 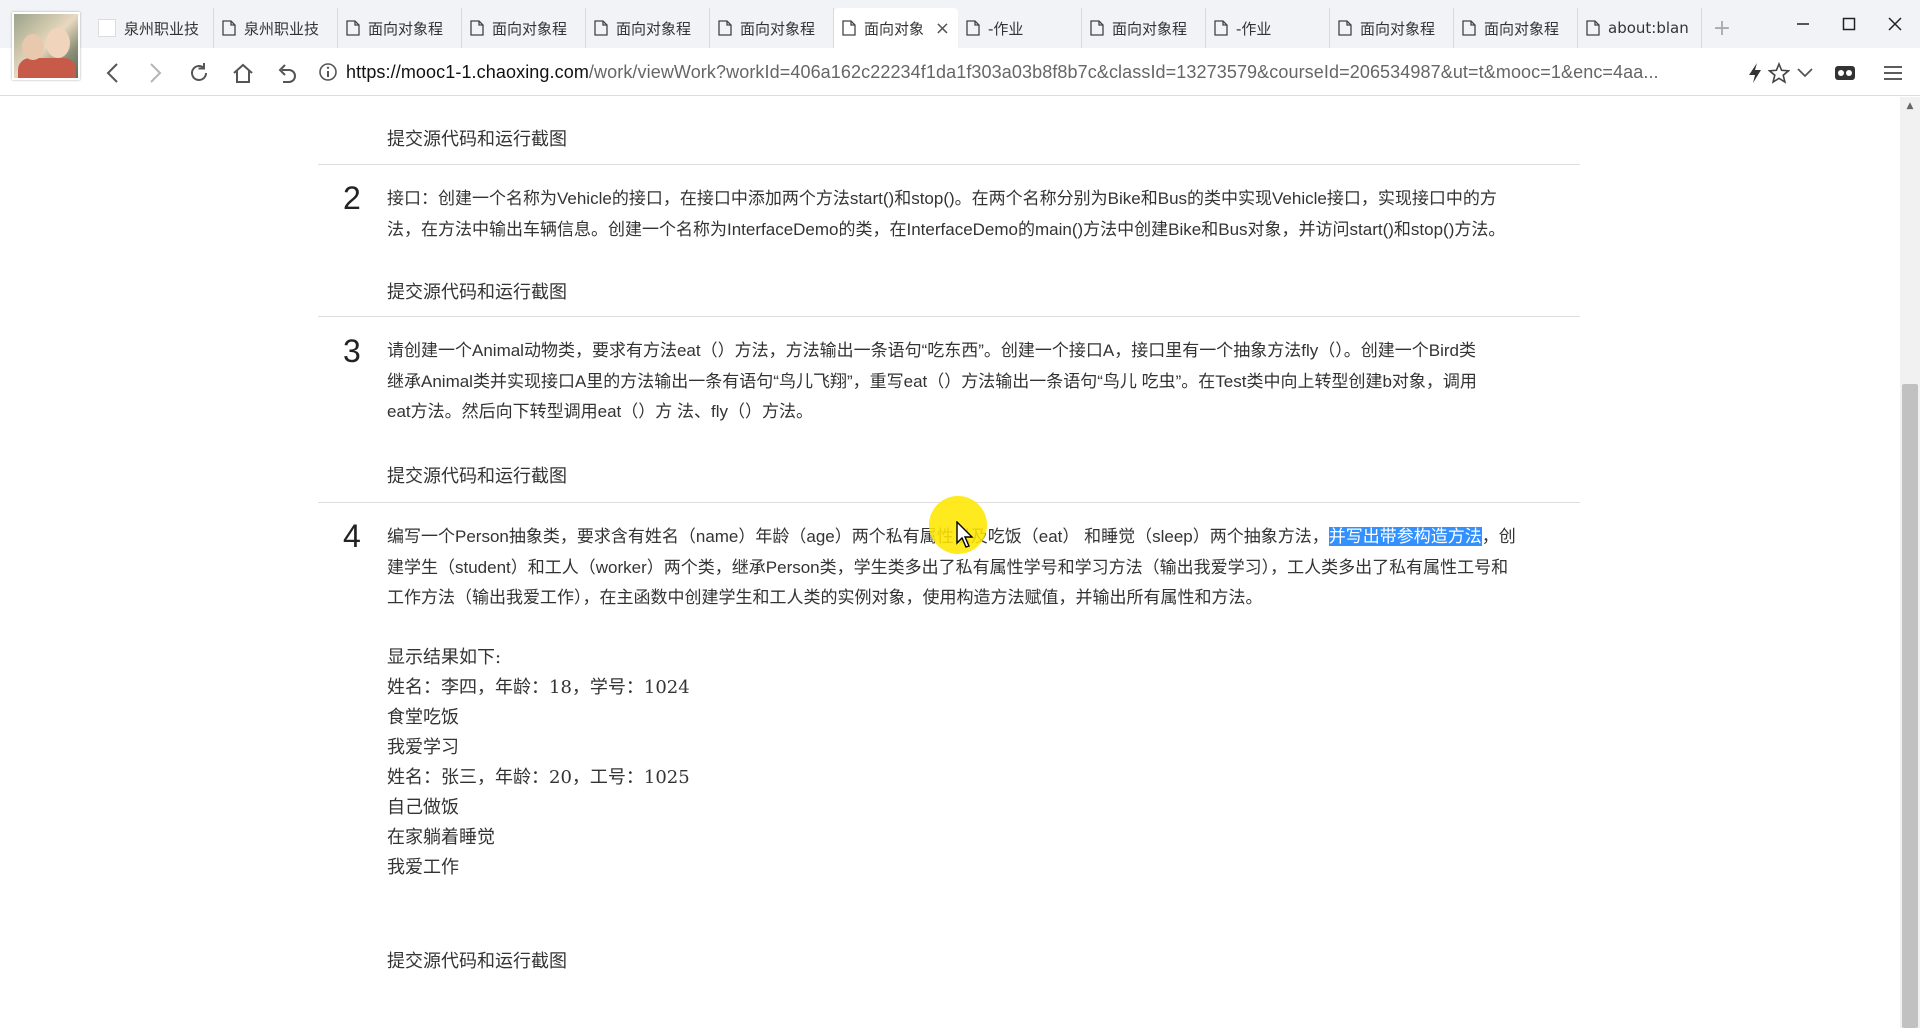 What do you see at coordinates (1910, 106) in the screenshot?
I see `scroll-up-icon: ▲` at bounding box center [1910, 106].